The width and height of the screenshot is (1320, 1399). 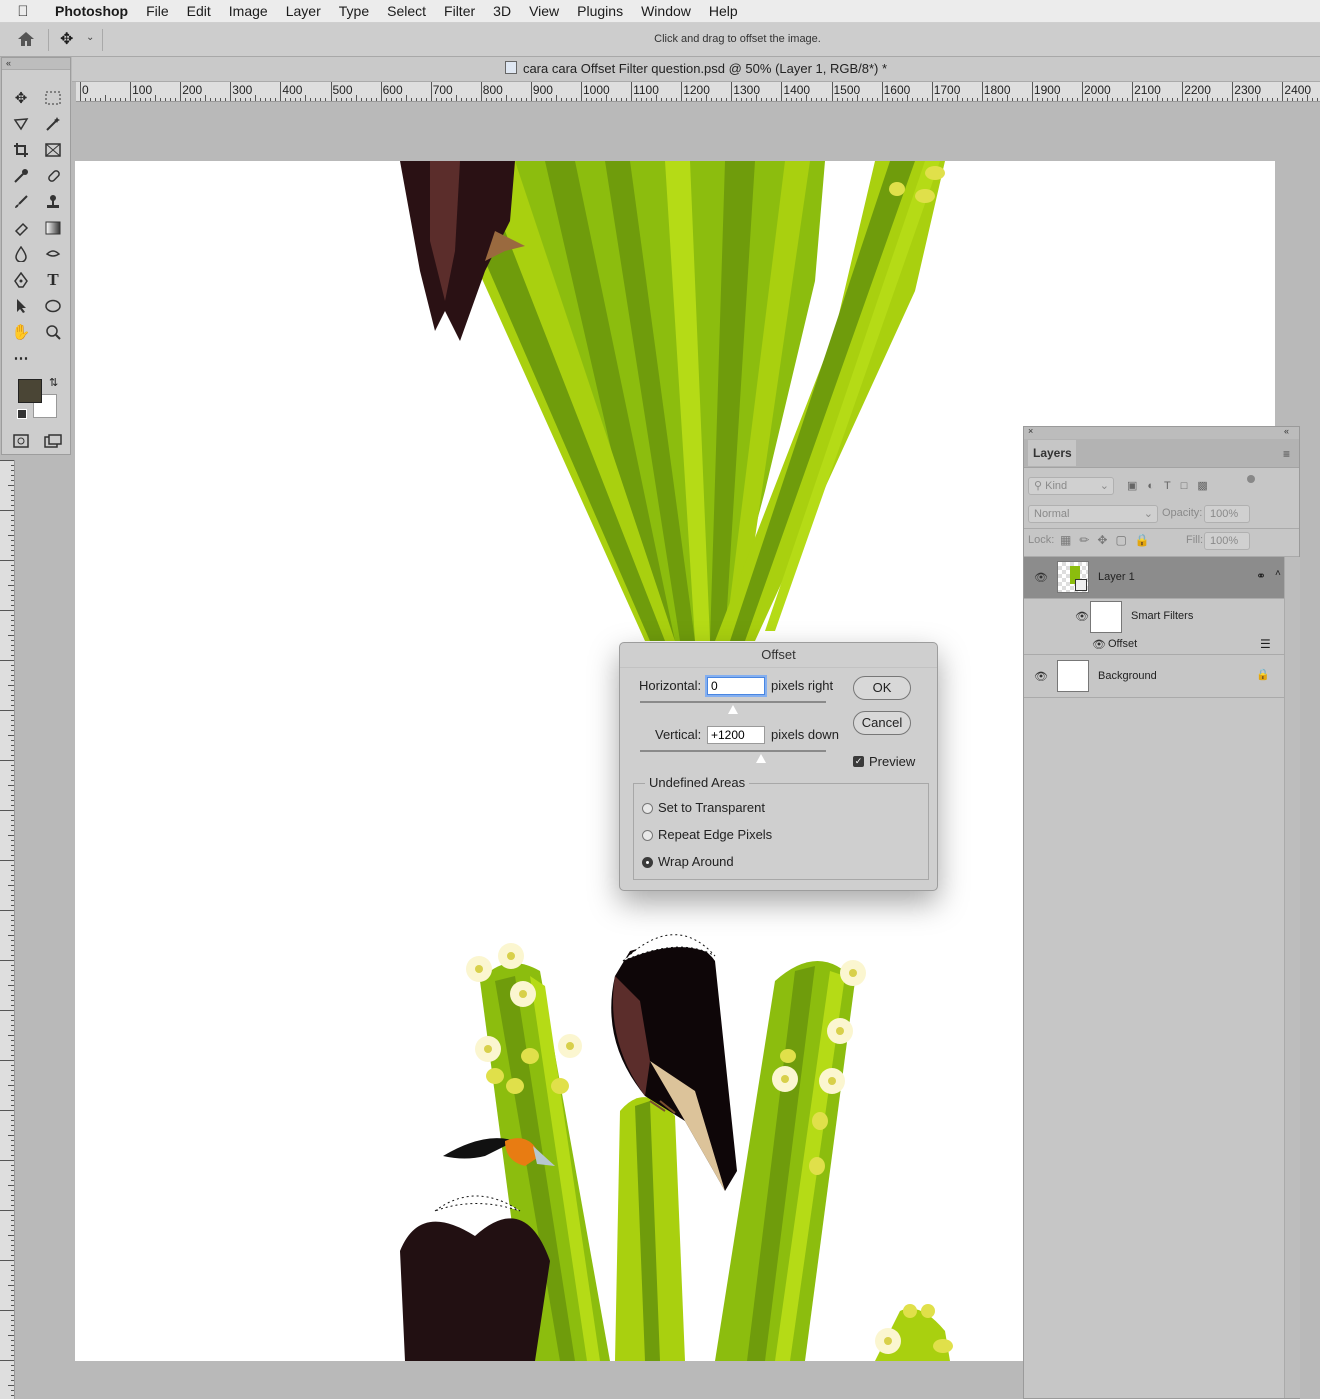 I want to click on pen-tool-icon, so click(x=21, y=280).